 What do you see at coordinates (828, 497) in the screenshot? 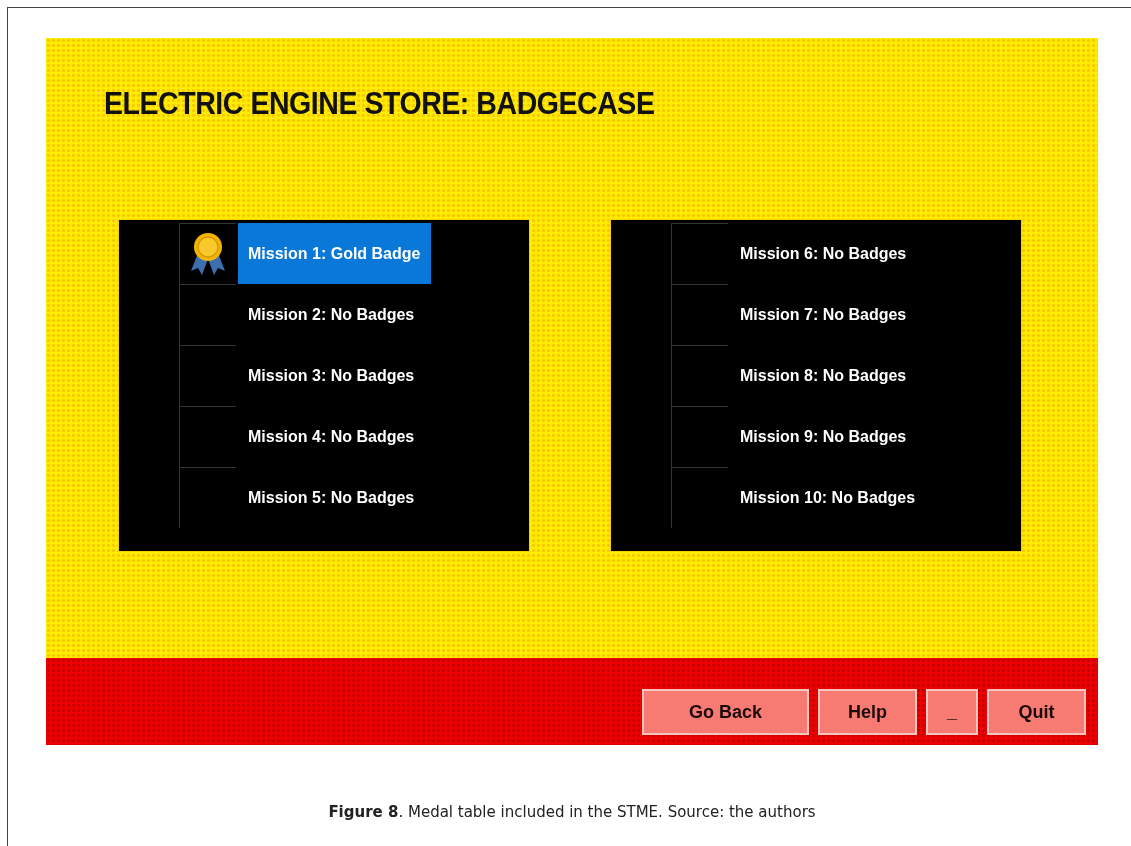
I see `mission-item: Mission 10: No Badges` at bounding box center [828, 497].